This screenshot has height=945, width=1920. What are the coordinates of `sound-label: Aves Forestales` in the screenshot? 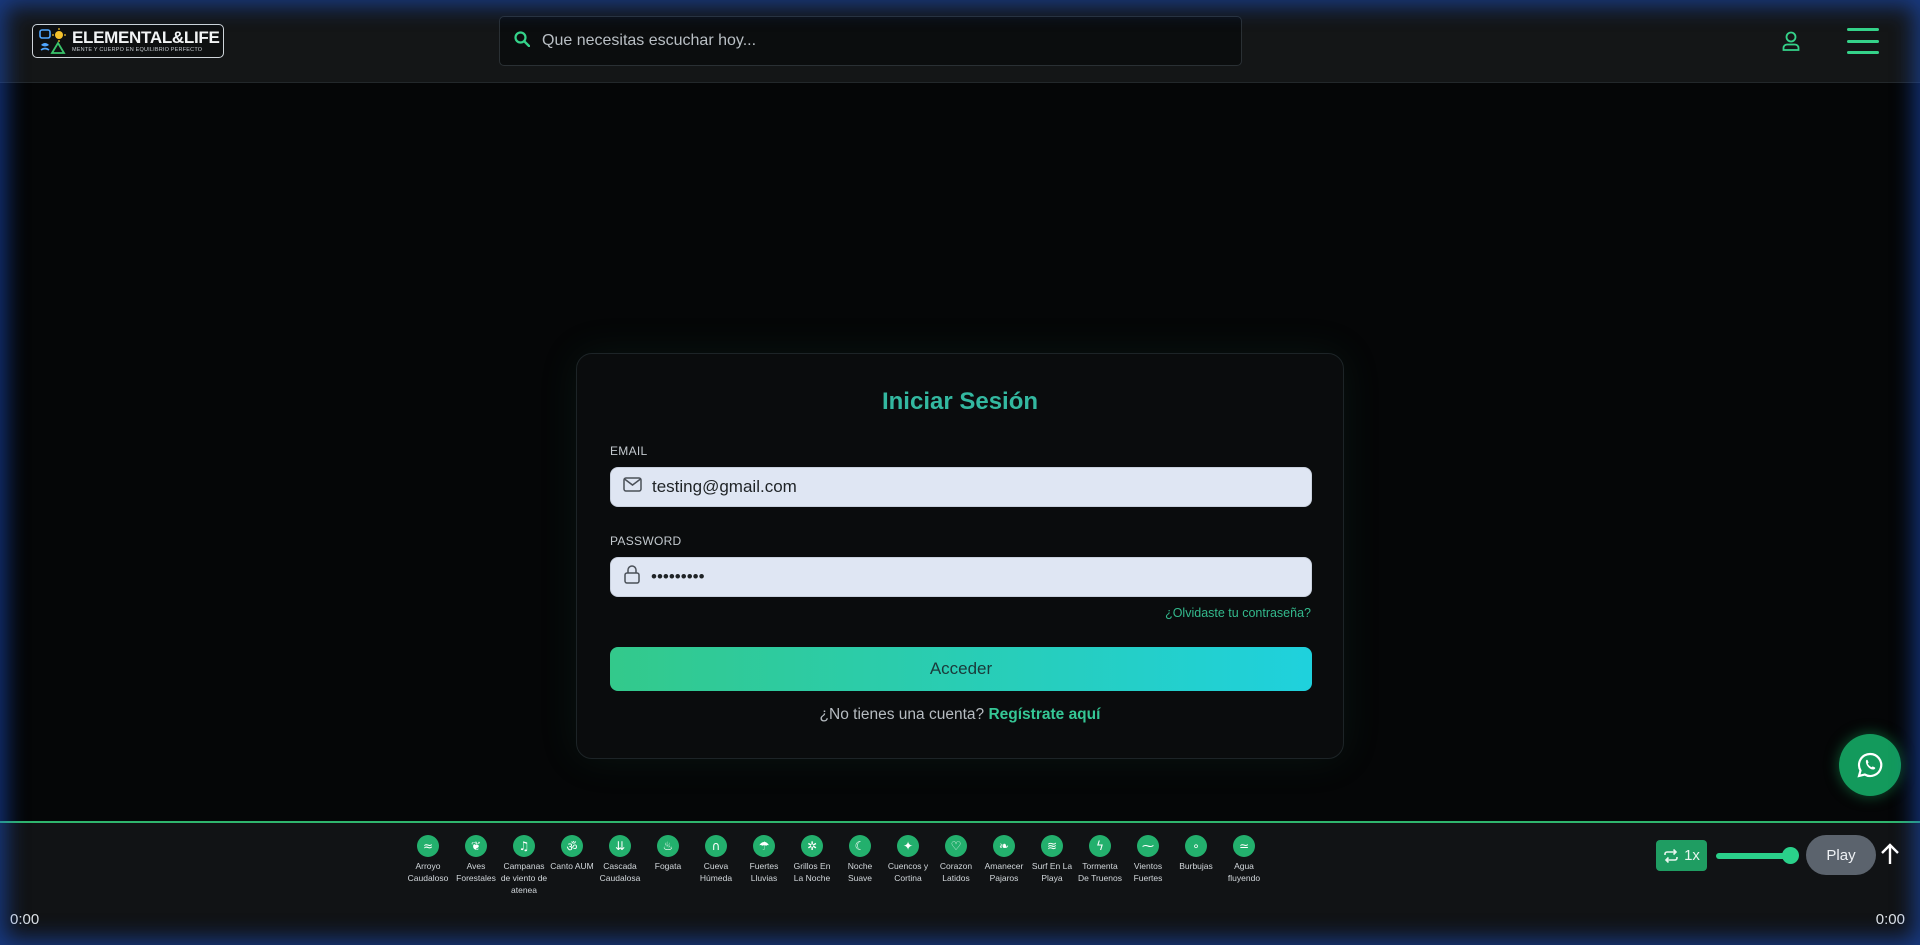 It's located at (476, 872).